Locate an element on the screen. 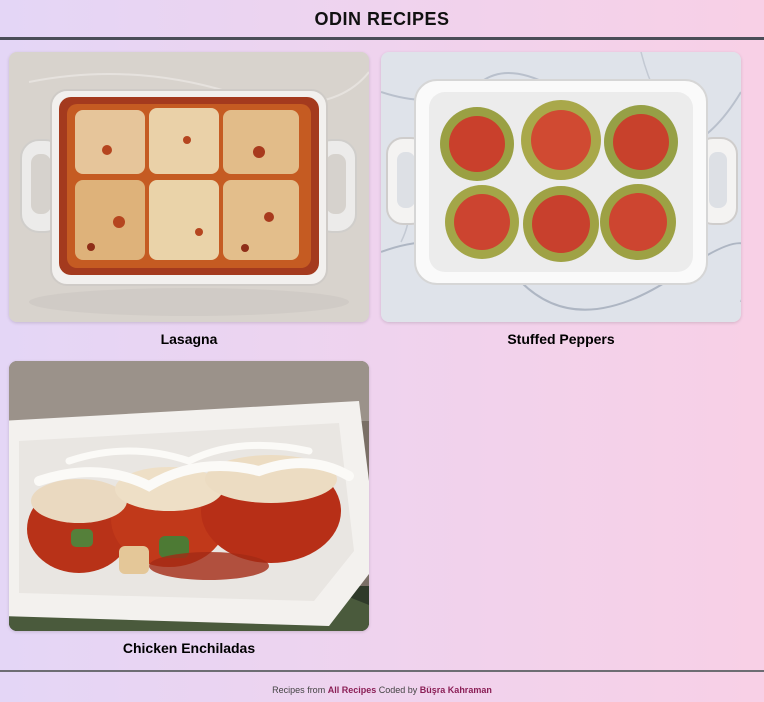  footer-middle: Coded by is located at coordinates (398, 690).